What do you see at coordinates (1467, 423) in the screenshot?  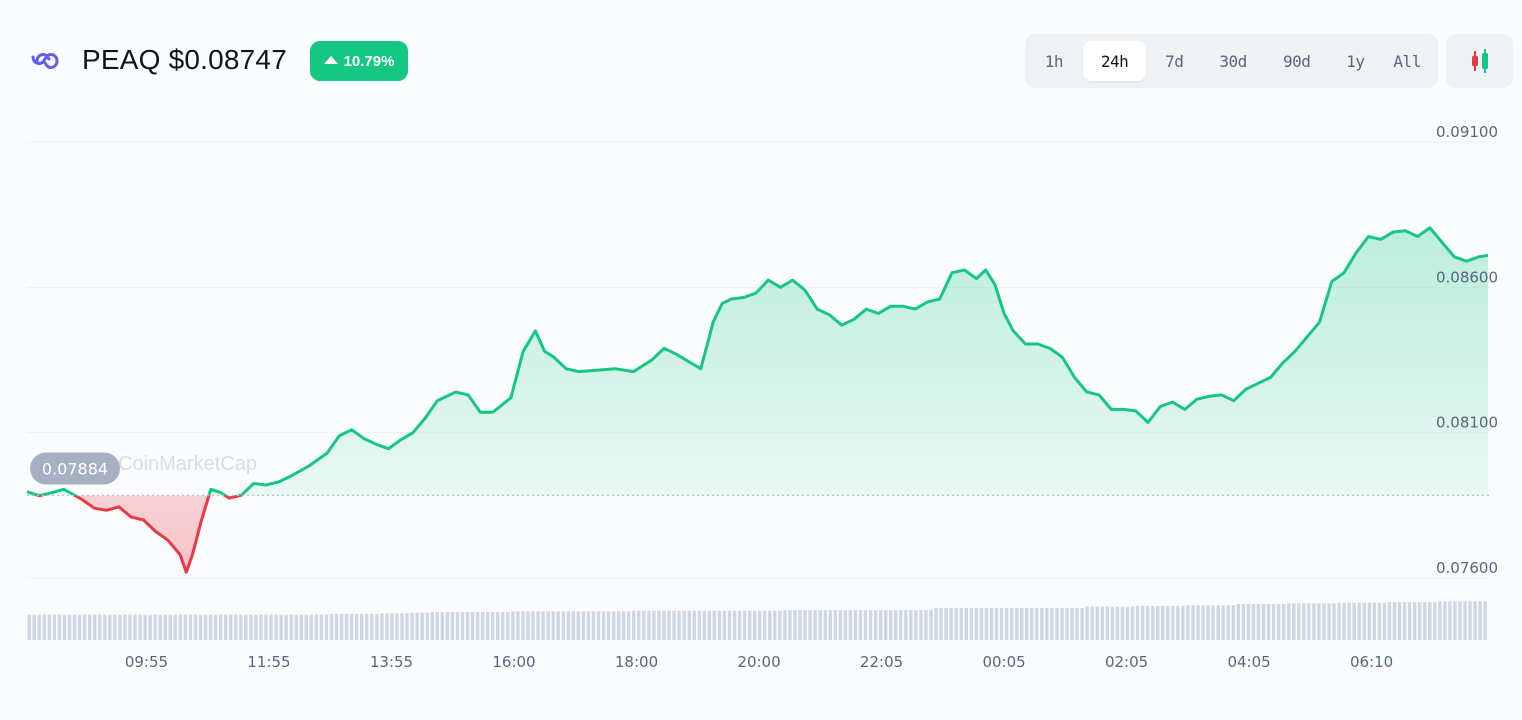 I see `y-tick-label: 0.08100` at bounding box center [1467, 423].